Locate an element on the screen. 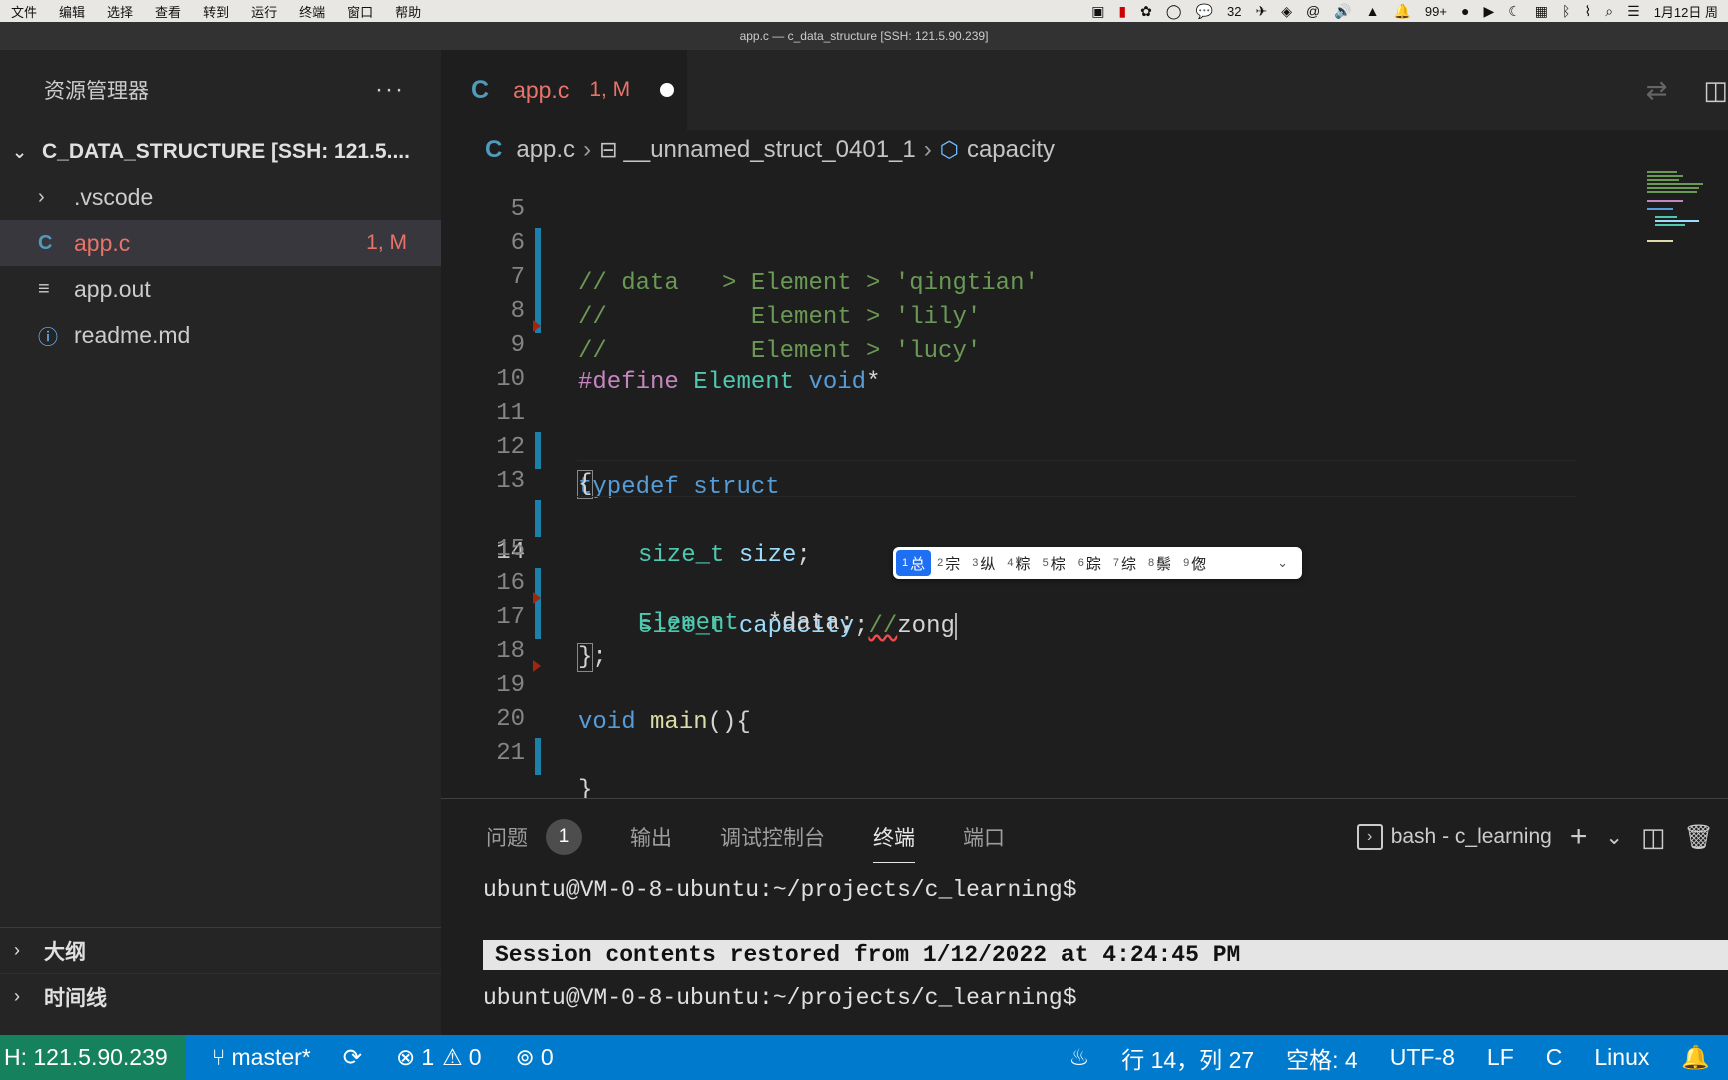 This screenshot has height=1080, width=1728. tab-debug-console: 调试控制台 is located at coordinates (772, 837).